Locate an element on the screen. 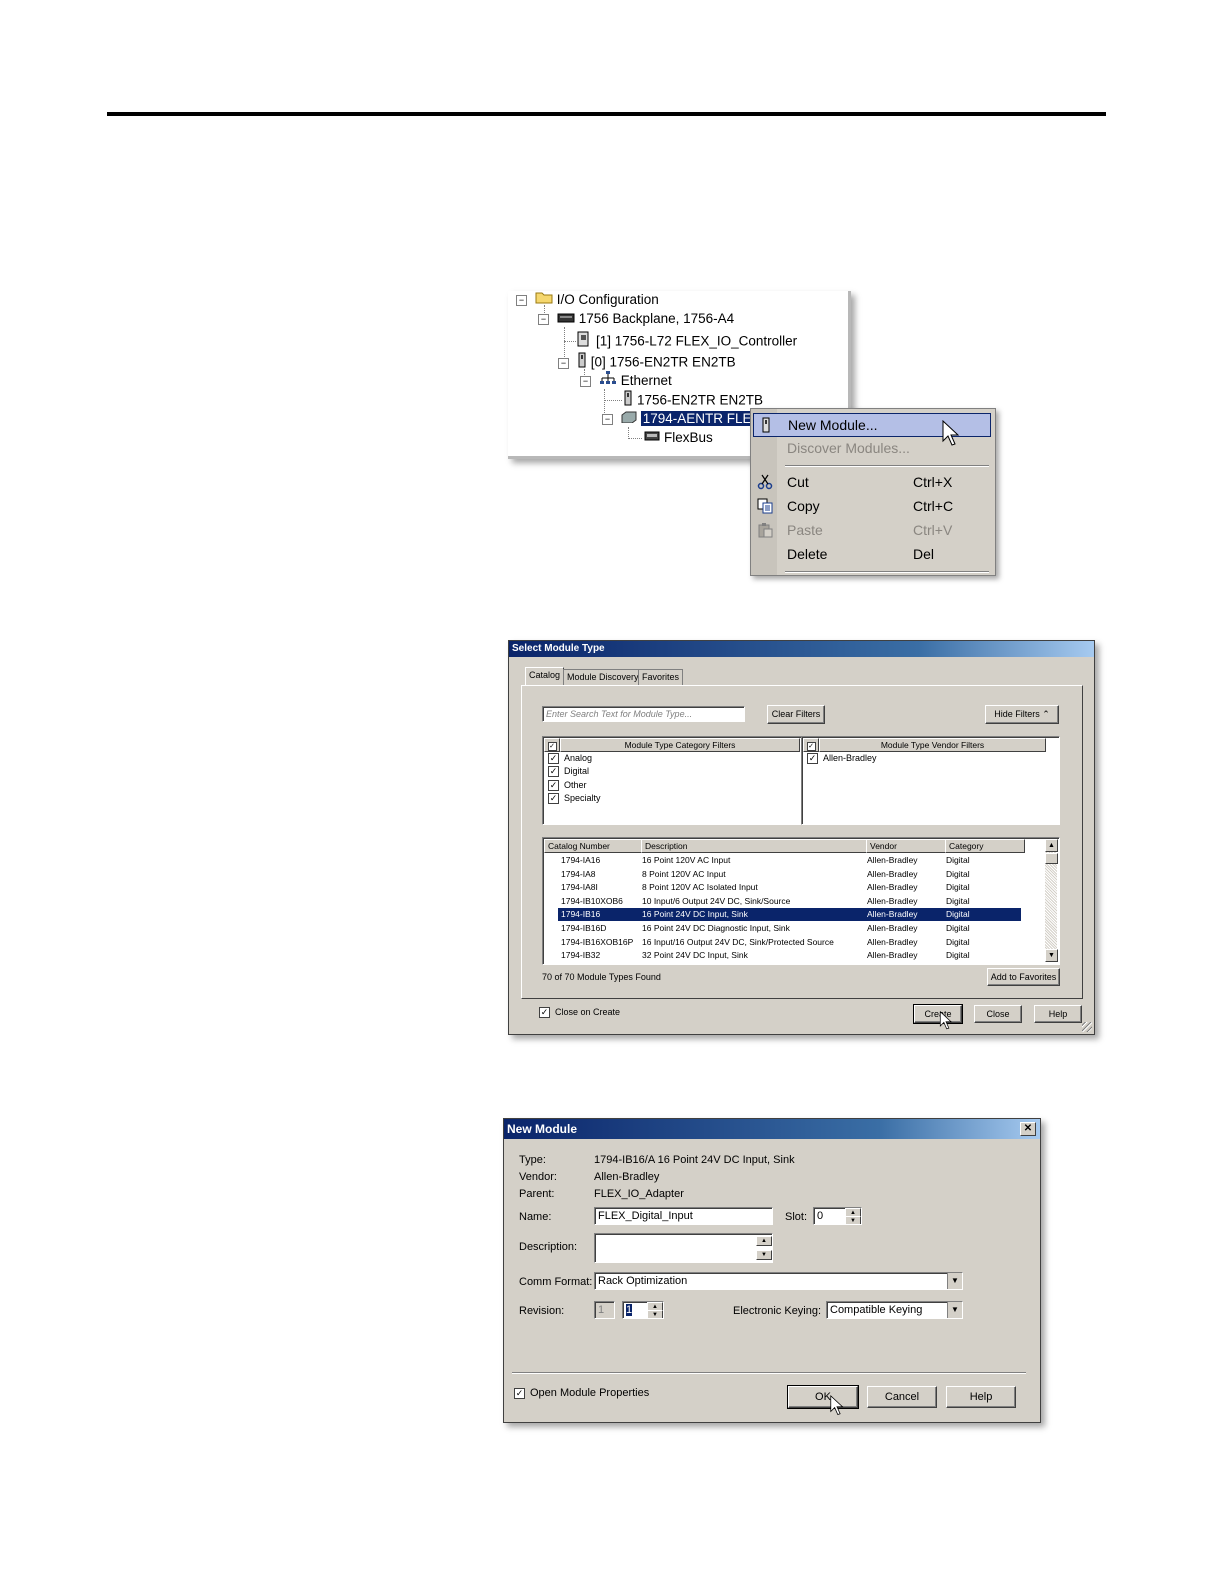 This screenshot has width=1224, height=1584. table-cell: 10 Input/6 Output 24V DC, Sink/Source is located at coordinates (716, 900).